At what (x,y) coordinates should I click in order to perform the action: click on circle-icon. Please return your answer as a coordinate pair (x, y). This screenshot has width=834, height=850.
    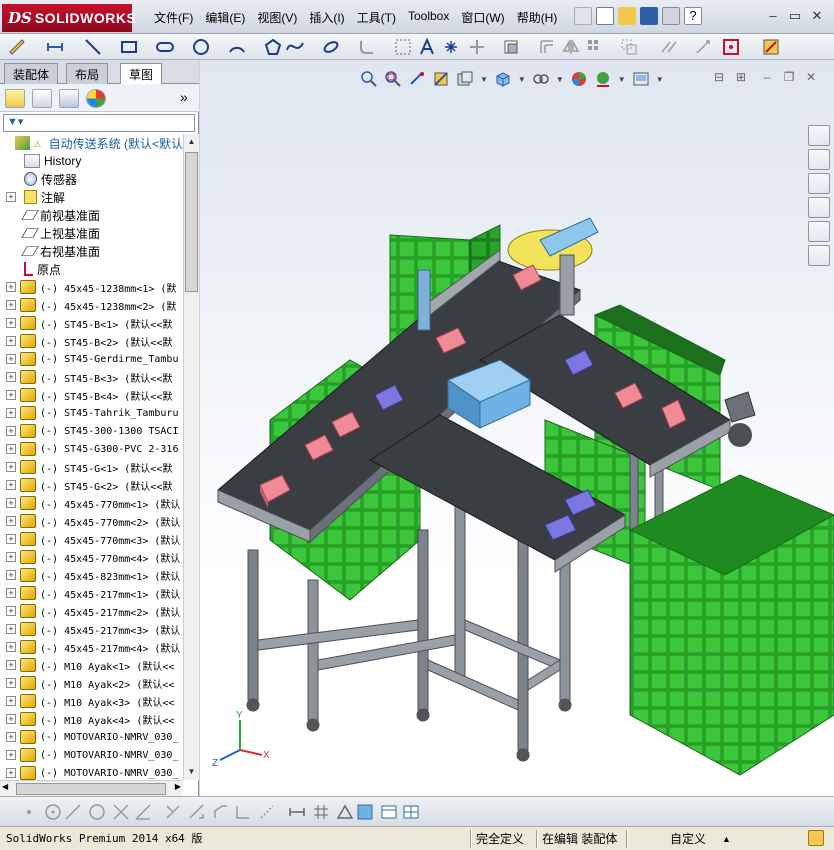
    Looking at the image, I should click on (201, 47).